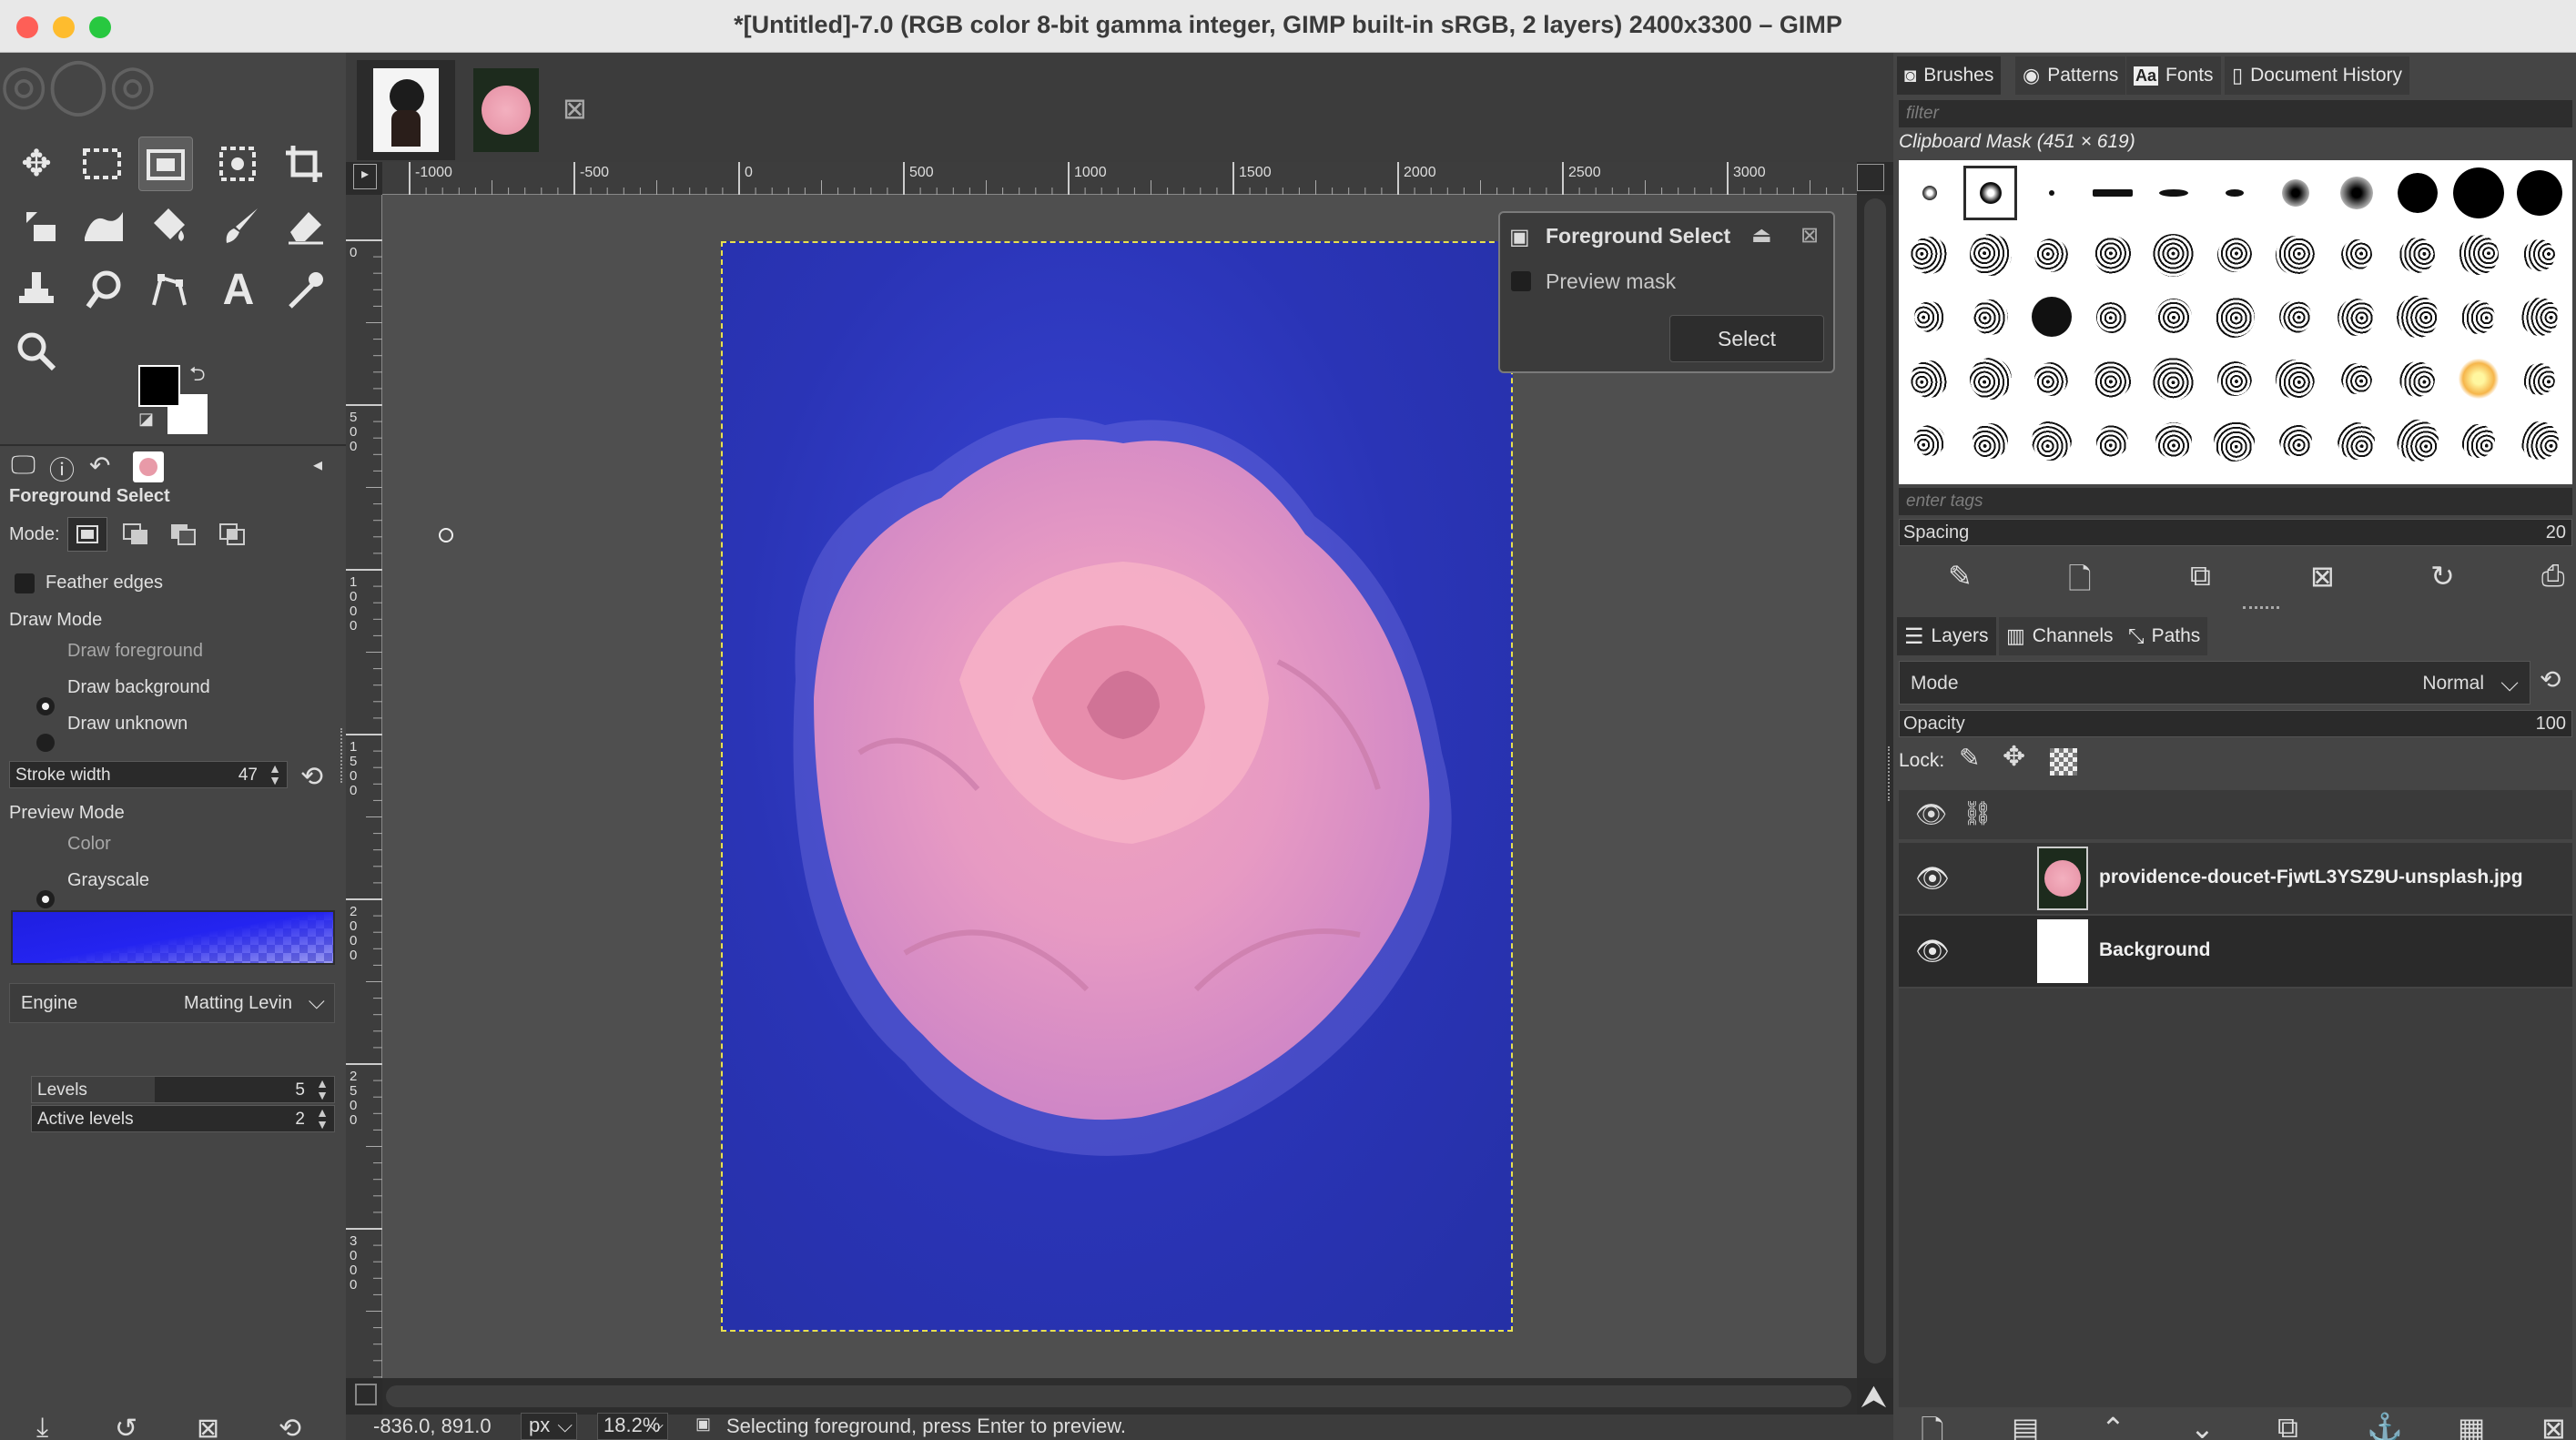 The width and height of the screenshot is (2576, 1440). Describe the element at coordinates (2553, 1426) in the screenshot. I see `delete-layer-icon: ⊠` at that location.